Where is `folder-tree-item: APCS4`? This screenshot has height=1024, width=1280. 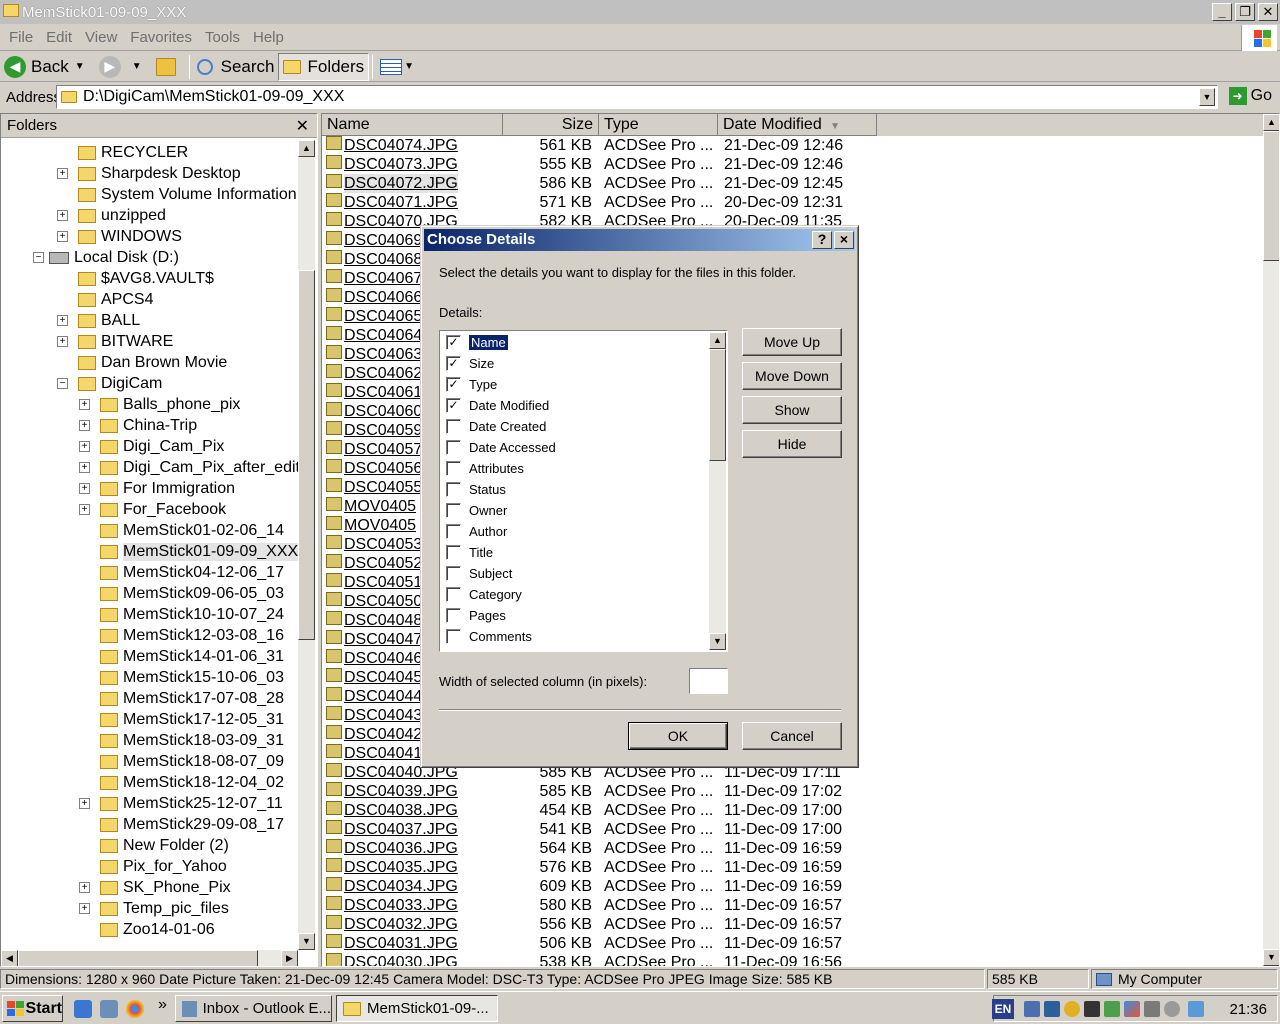 folder-tree-item: APCS4 is located at coordinates (105, 299).